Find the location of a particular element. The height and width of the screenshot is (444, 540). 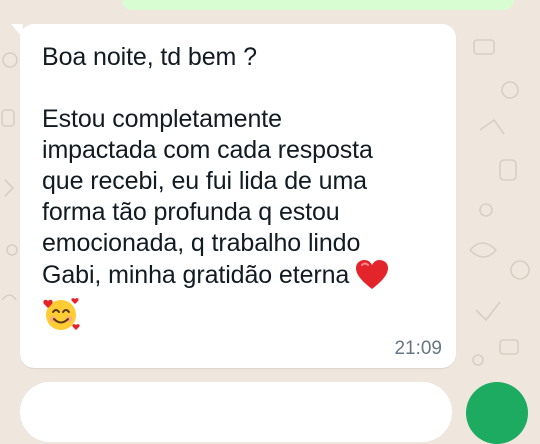

message-line: Estou completamente is located at coordinates (162, 119).